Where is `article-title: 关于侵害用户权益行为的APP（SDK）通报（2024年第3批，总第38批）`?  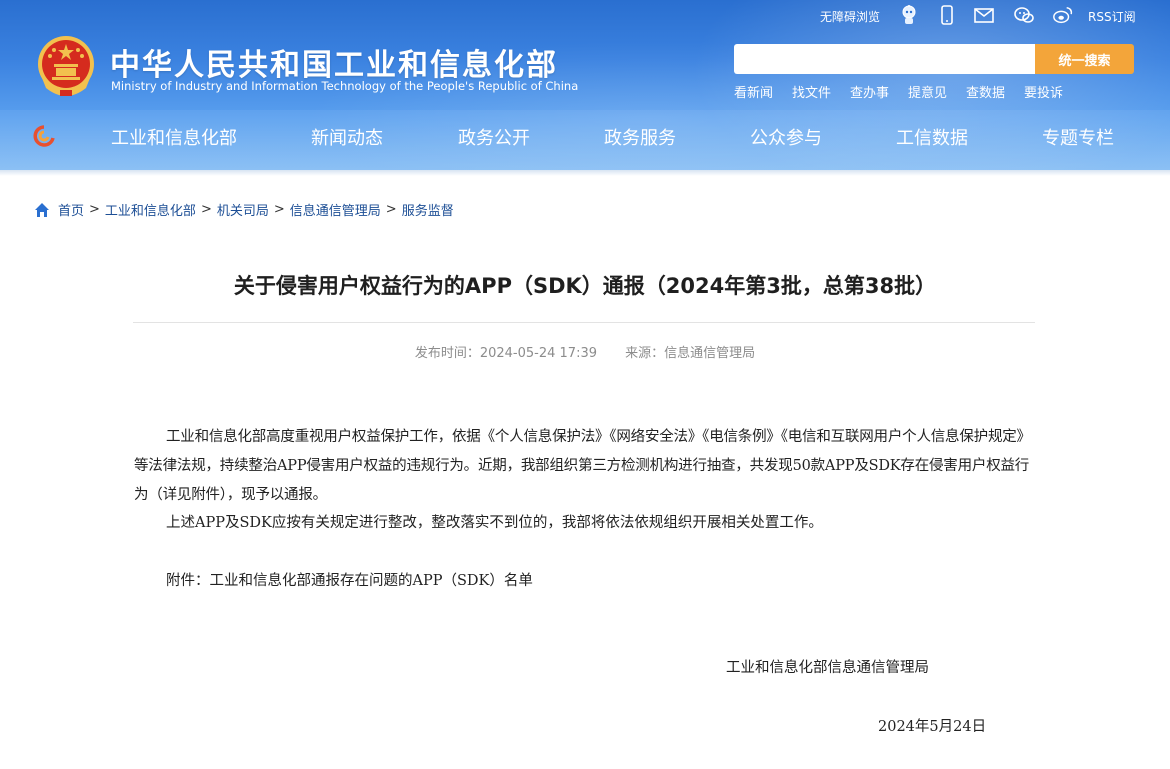
article-title: 关于侵害用户权益行为的APP（SDK）通报（2024年第3批，总第38批） is located at coordinates (585, 286).